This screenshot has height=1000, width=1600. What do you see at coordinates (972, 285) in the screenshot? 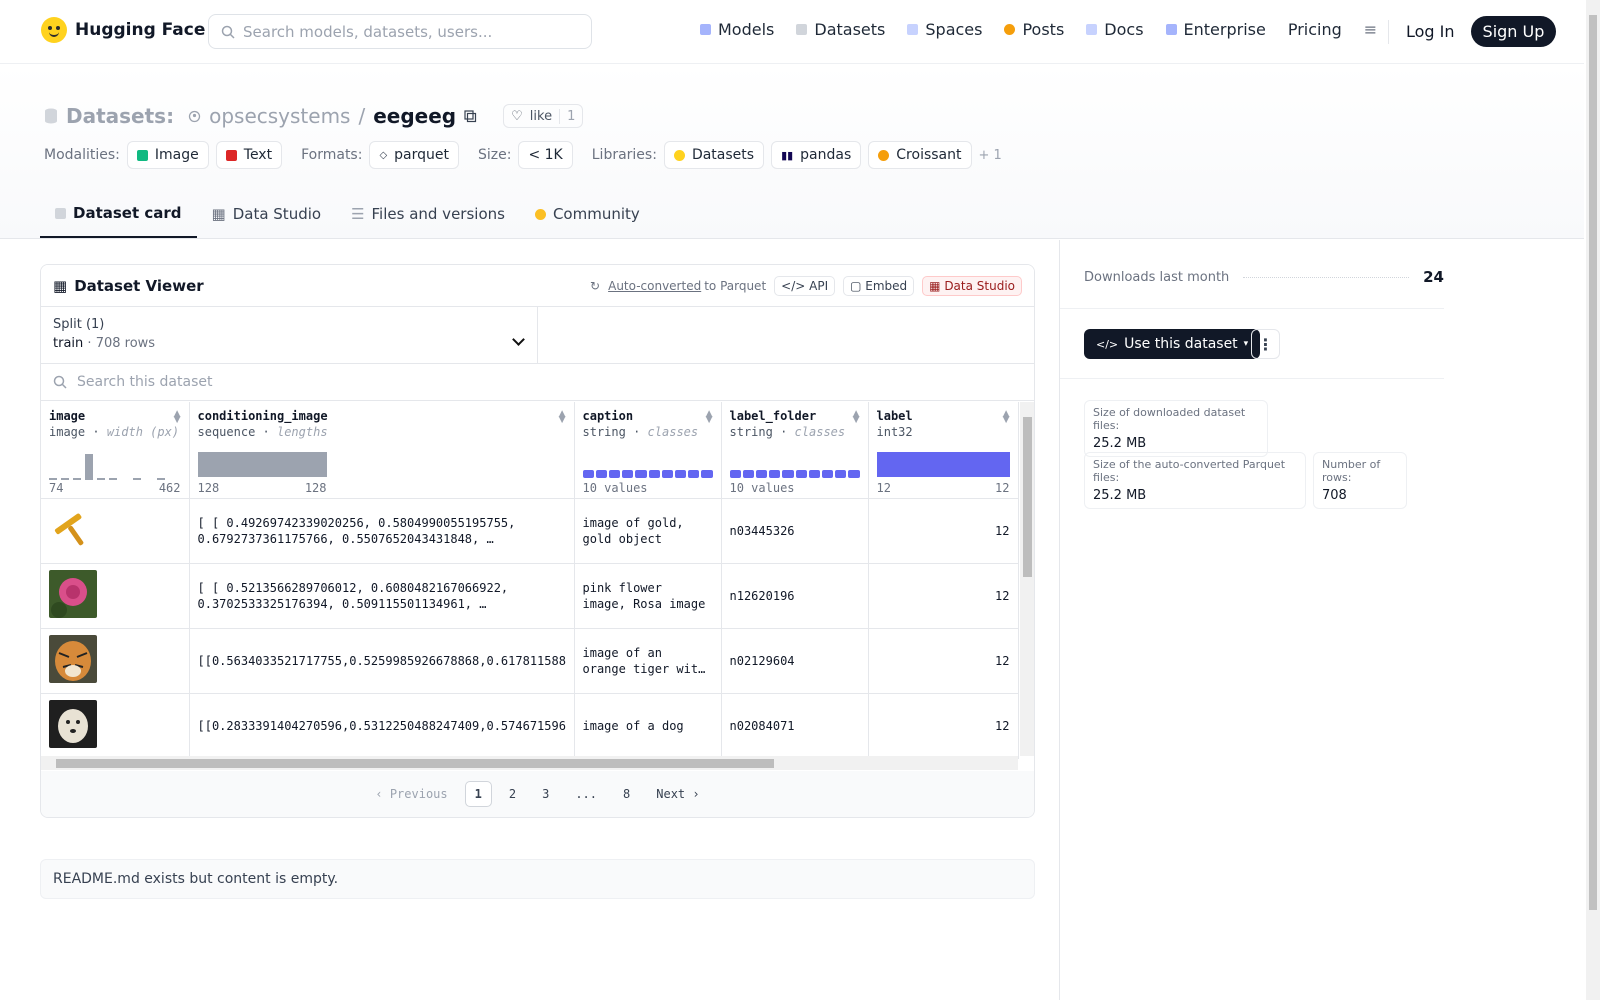
I see `data-studio-button: ▦ Data Studio` at bounding box center [972, 285].